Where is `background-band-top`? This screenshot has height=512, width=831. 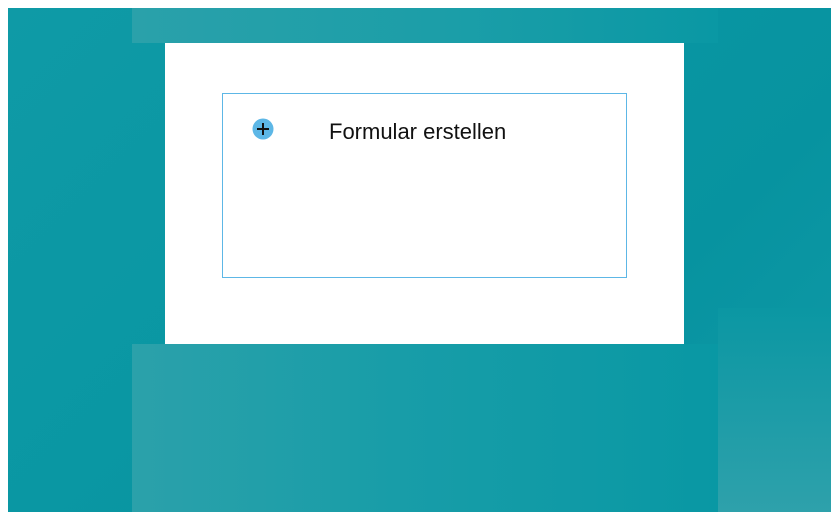 background-band-top is located at coordinates (425, 25).